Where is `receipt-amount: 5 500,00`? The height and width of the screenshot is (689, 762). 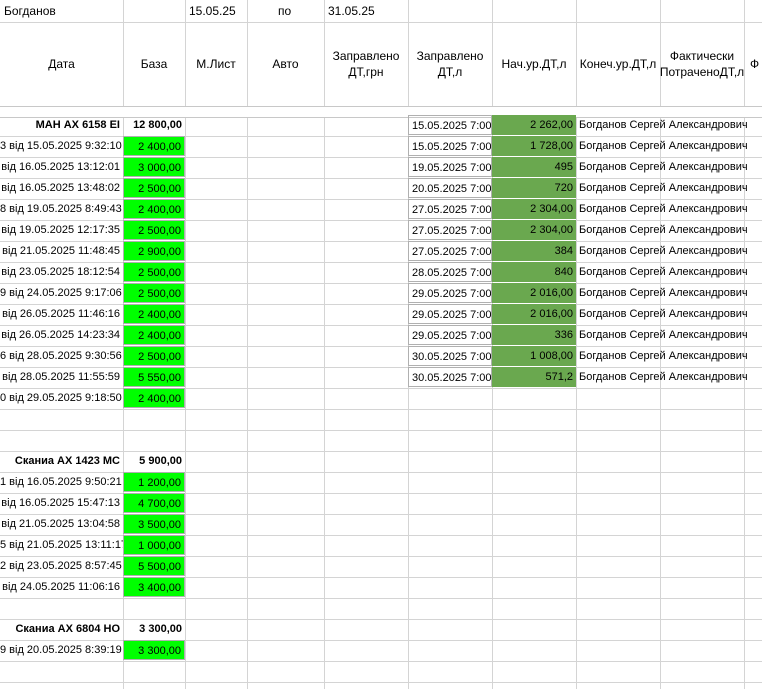 receipt-amount: 5 500,00 is located at coordinates (154, 566).